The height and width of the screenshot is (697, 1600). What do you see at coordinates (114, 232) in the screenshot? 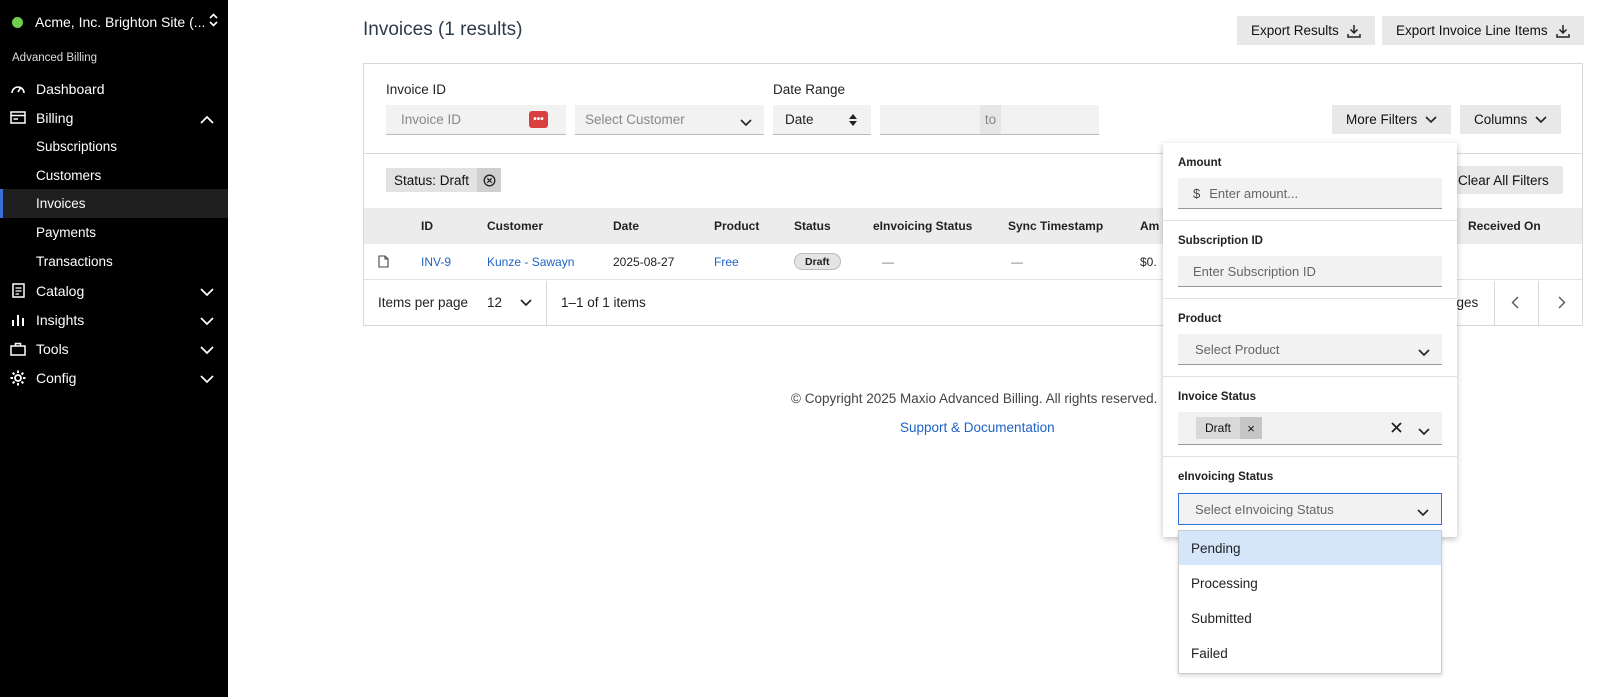
I see `sidebar-item-payments: Payments` at bounding box center [114, 232].